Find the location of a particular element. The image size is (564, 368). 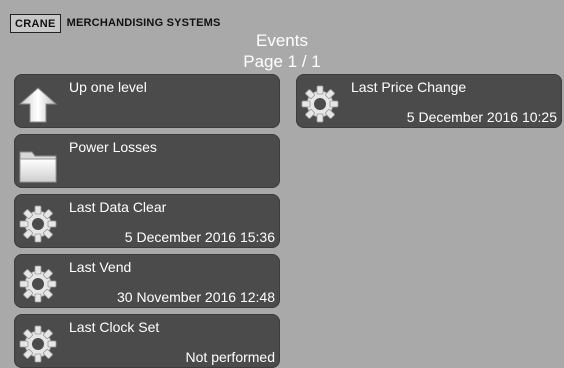

page-title: Events is located at coordinates (282, 40).